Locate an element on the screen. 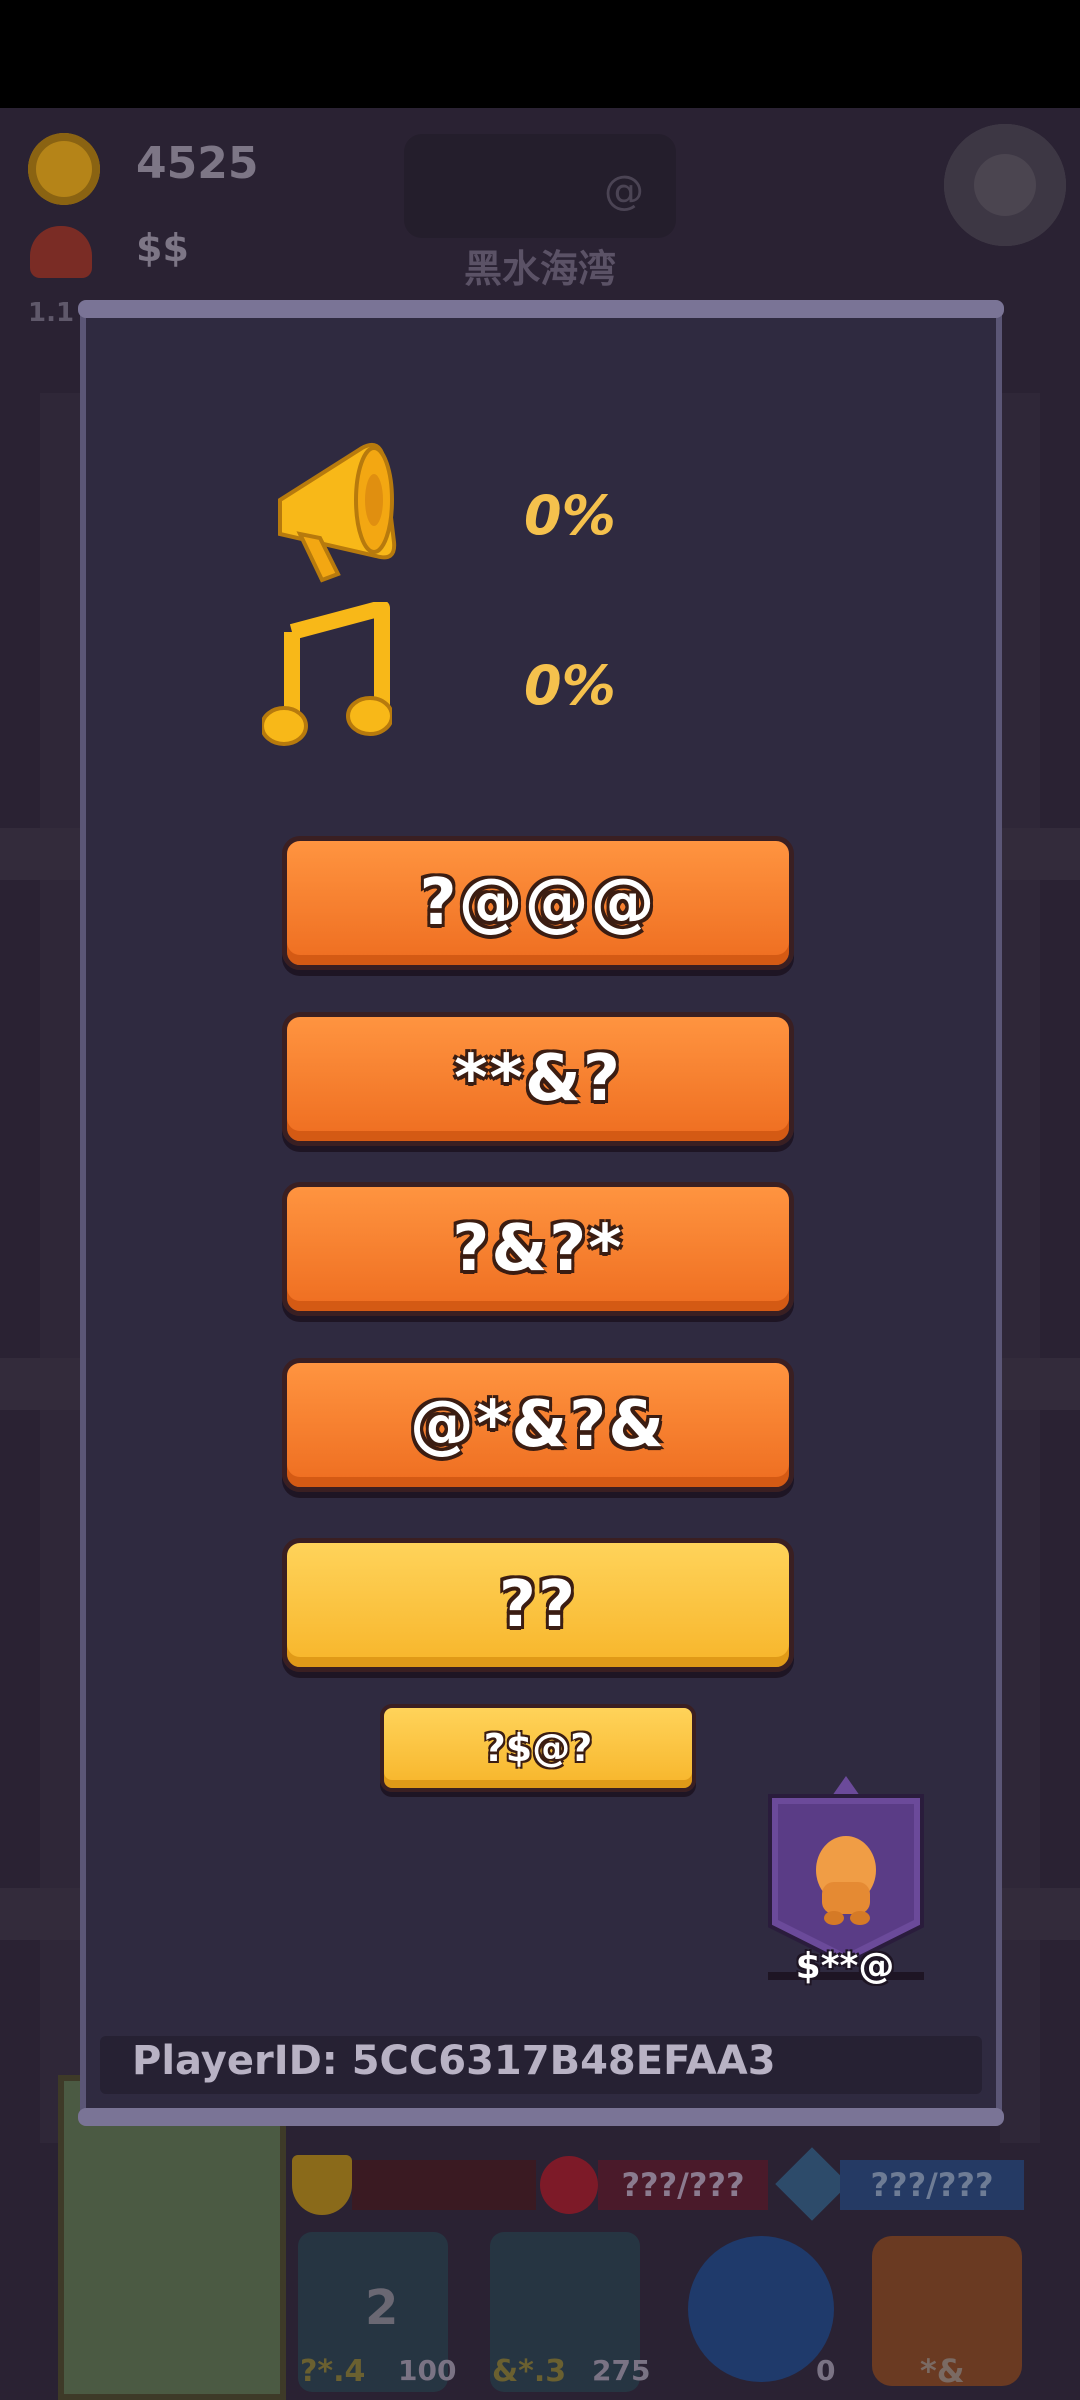 The image size is (1080, 2400). coin-icon is located at coordinates (64, 169).